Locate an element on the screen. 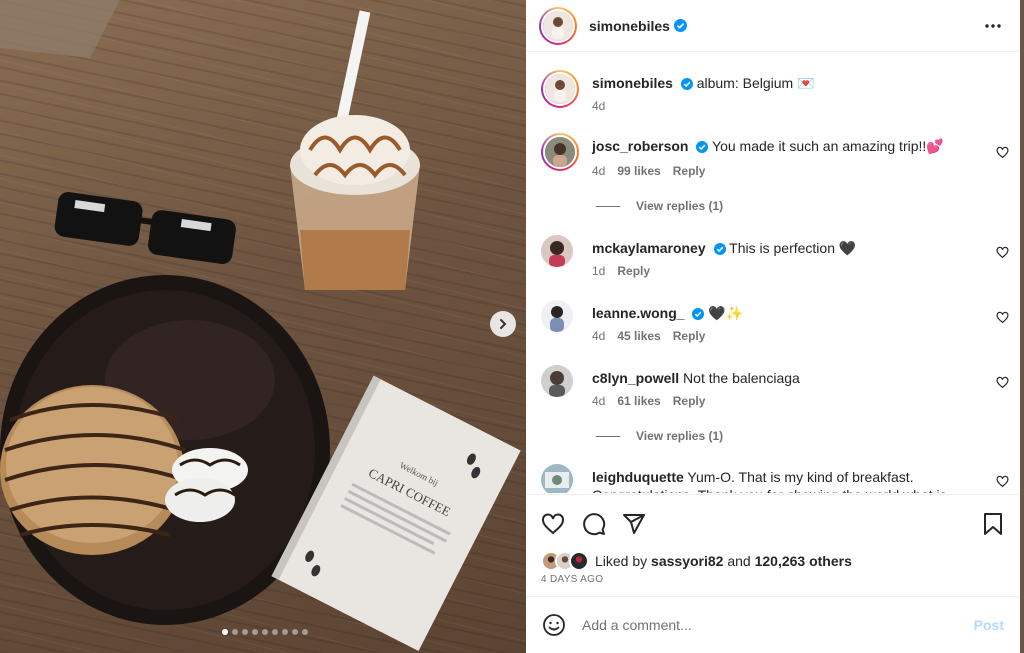 The image size is (1024, 653). liked-by-middle: and is located at coordinates (739, 561).